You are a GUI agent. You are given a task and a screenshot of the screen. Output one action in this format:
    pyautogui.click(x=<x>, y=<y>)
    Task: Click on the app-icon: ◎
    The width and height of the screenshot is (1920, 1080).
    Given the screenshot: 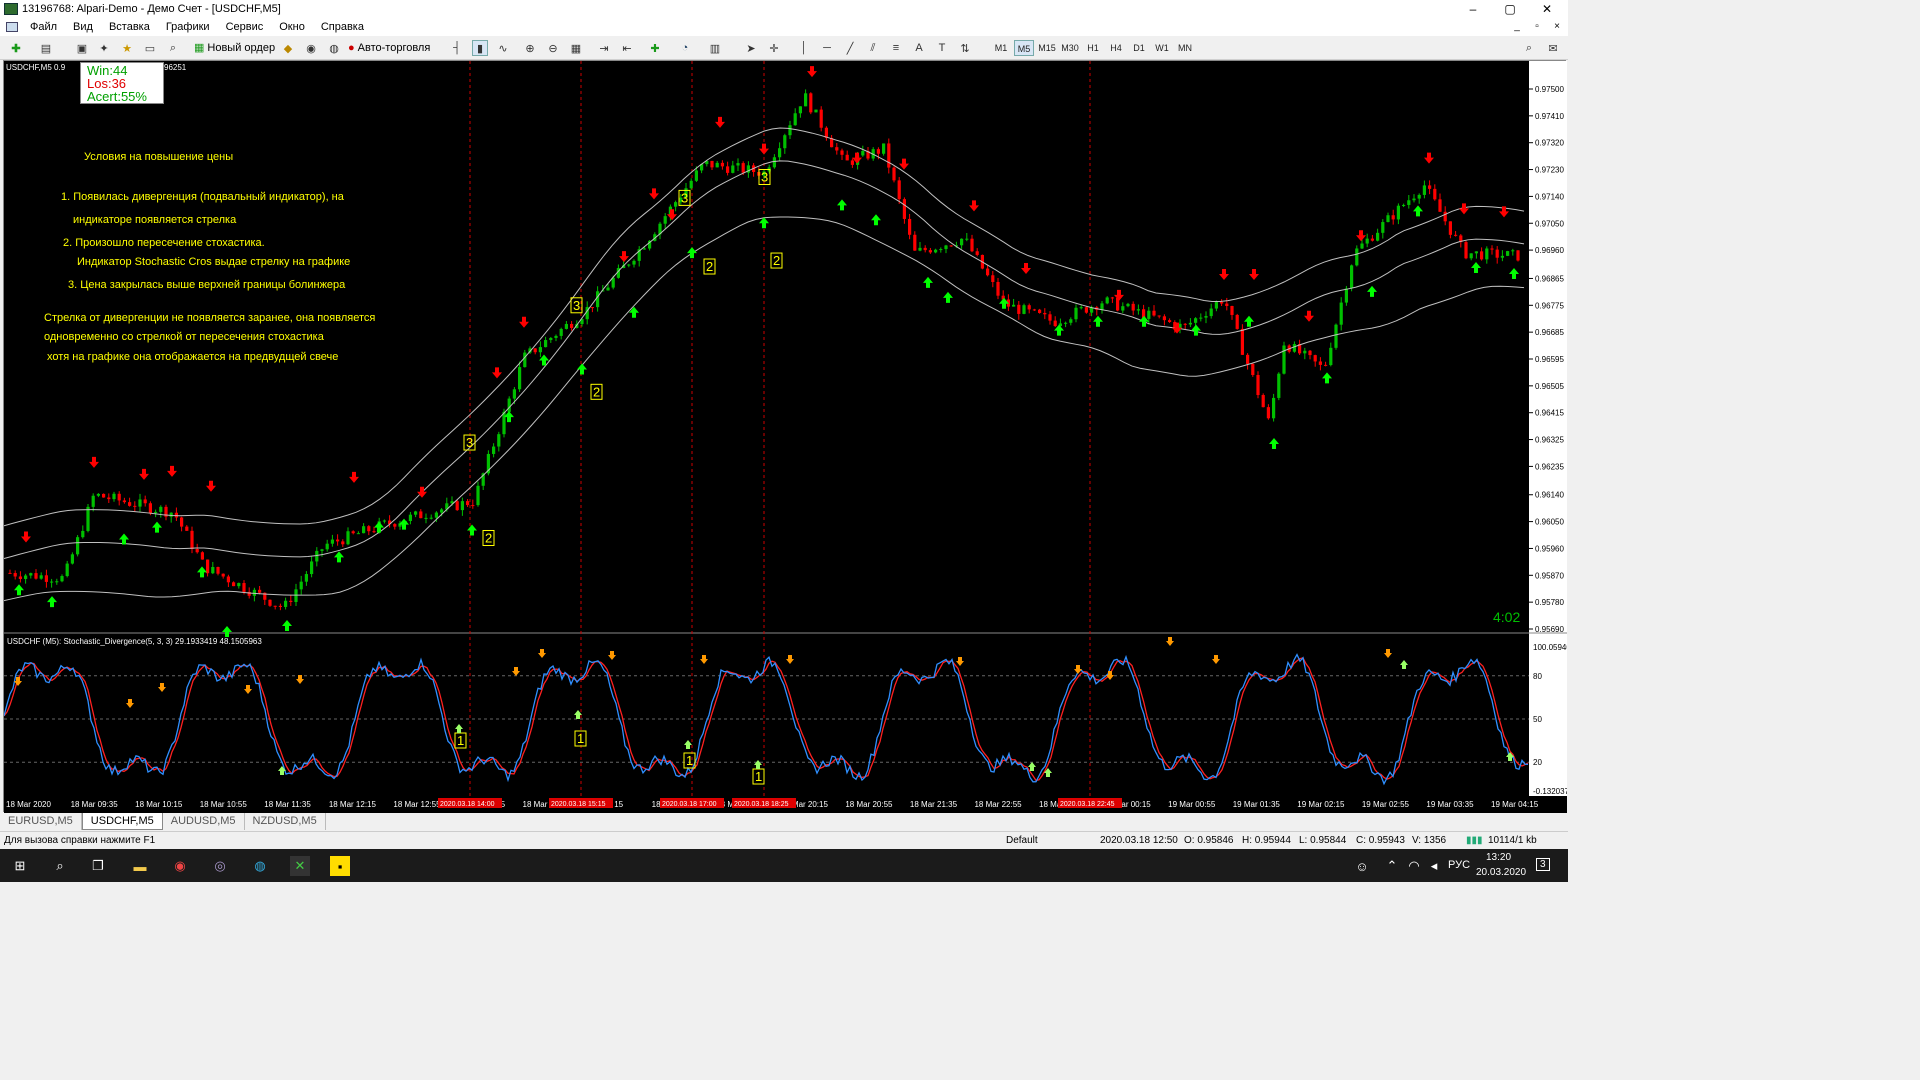 What is the action you would take?
    pyautogui.click(x=220, y=866)
    